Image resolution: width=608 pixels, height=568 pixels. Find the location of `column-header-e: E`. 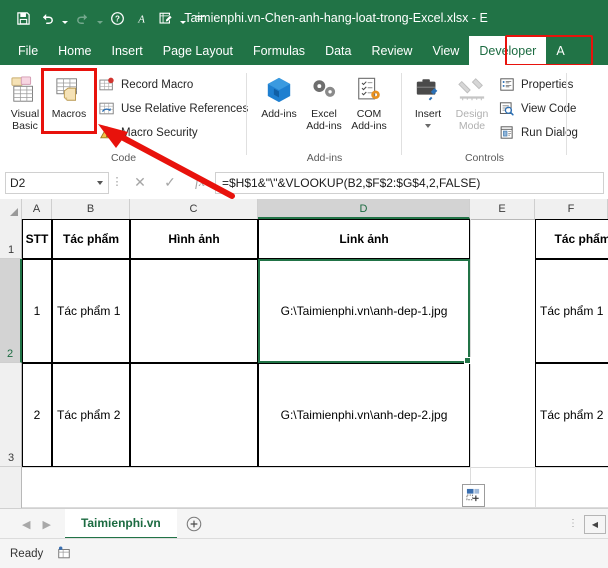

column-header-e: E is located at coordinates (502, 209).